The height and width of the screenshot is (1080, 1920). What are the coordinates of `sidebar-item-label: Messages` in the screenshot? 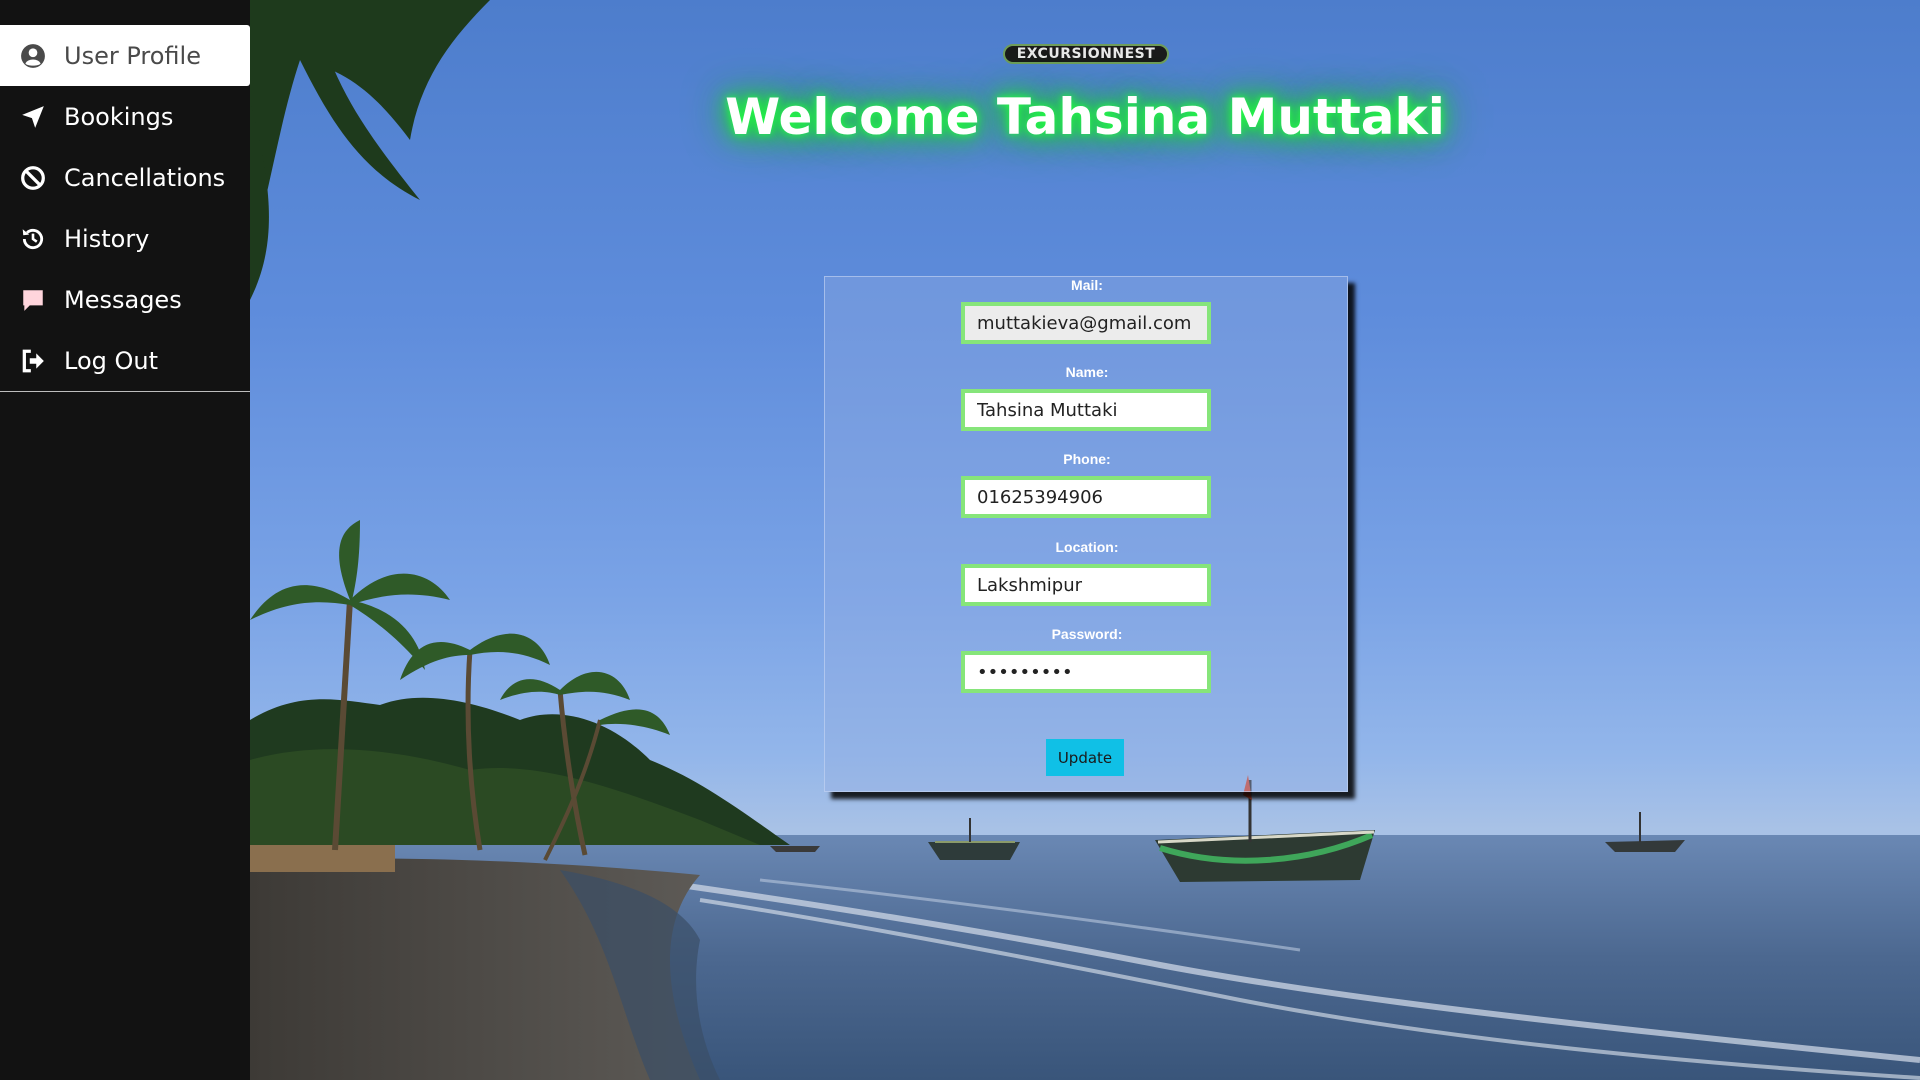 It's located at (123, 299).